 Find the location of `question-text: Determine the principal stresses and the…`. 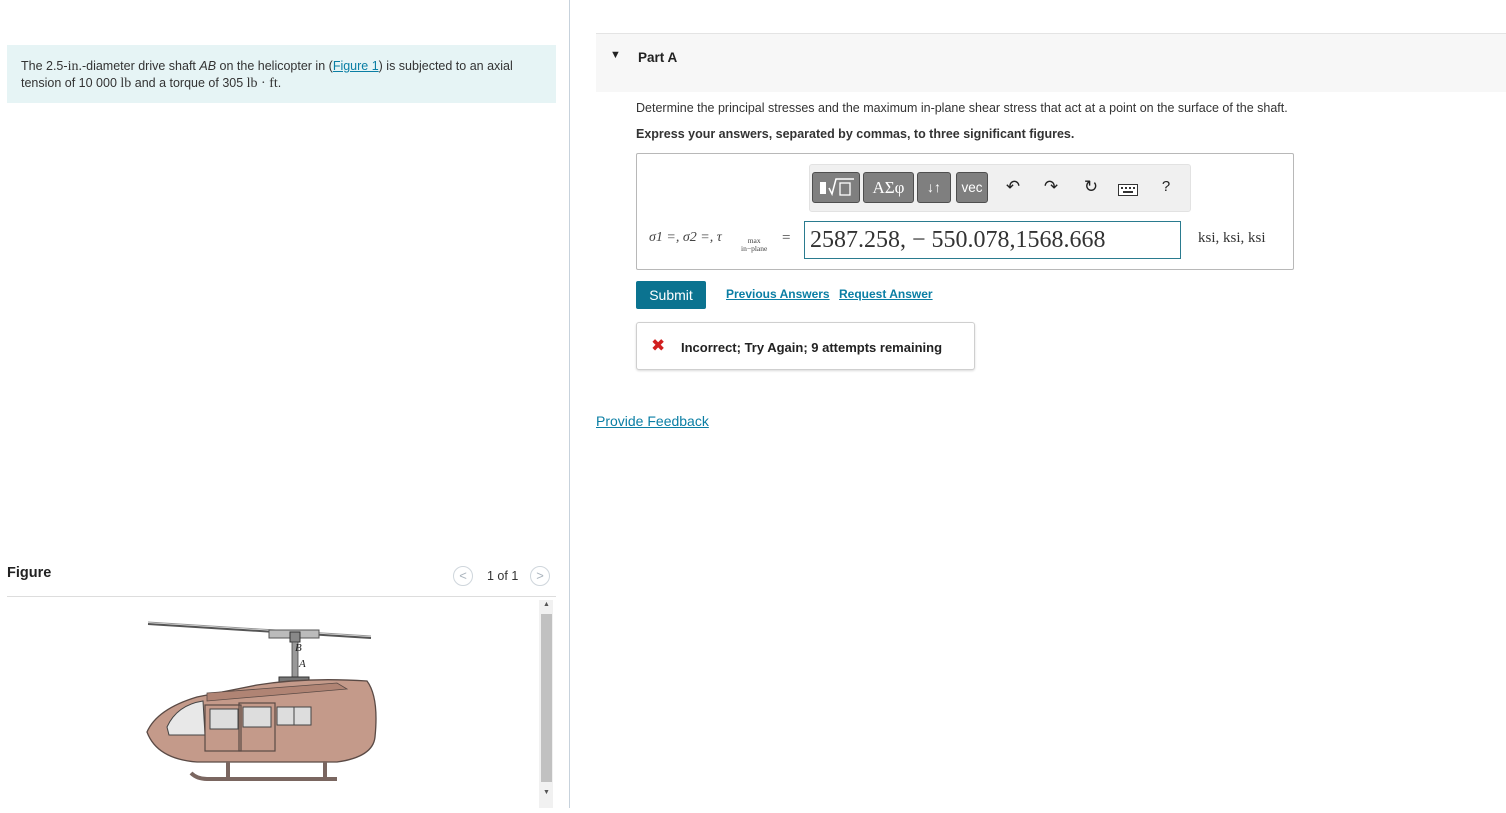

question-text: Determine the principal stresses and the… is located at coordinates (962, 108).